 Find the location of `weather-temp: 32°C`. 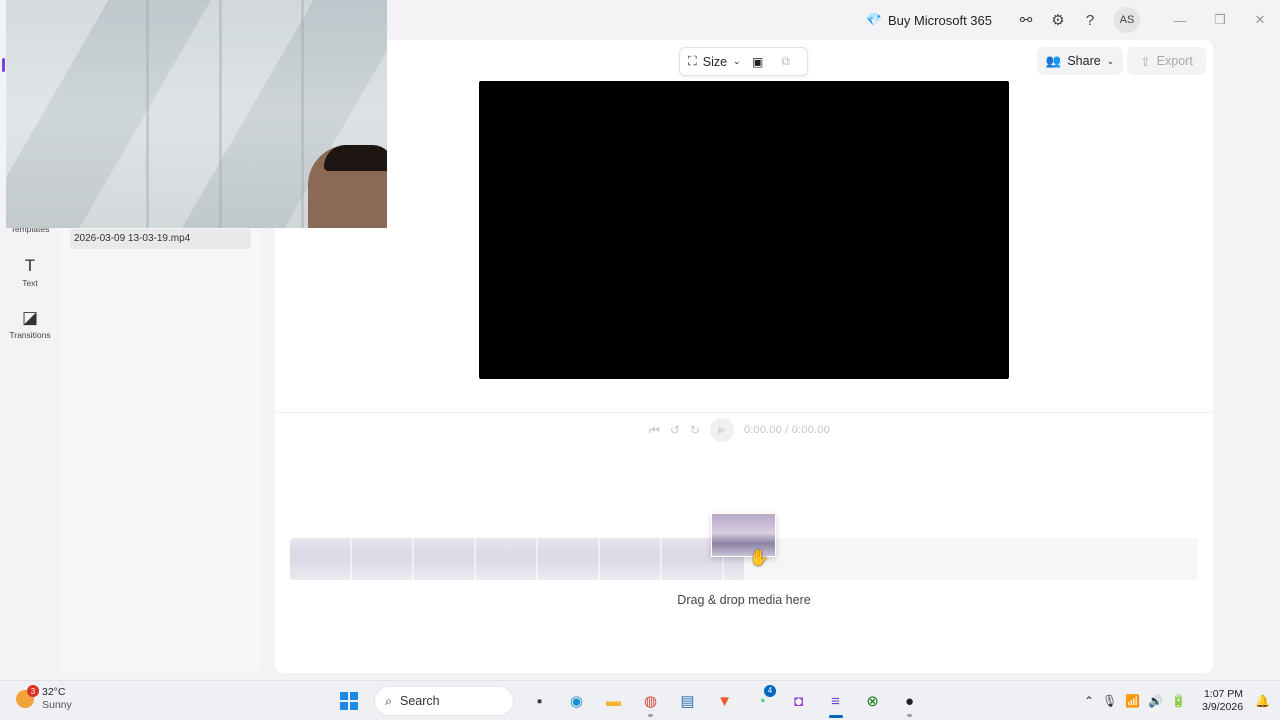

weather-temp: 32°C is located at coordinates (54, 692).